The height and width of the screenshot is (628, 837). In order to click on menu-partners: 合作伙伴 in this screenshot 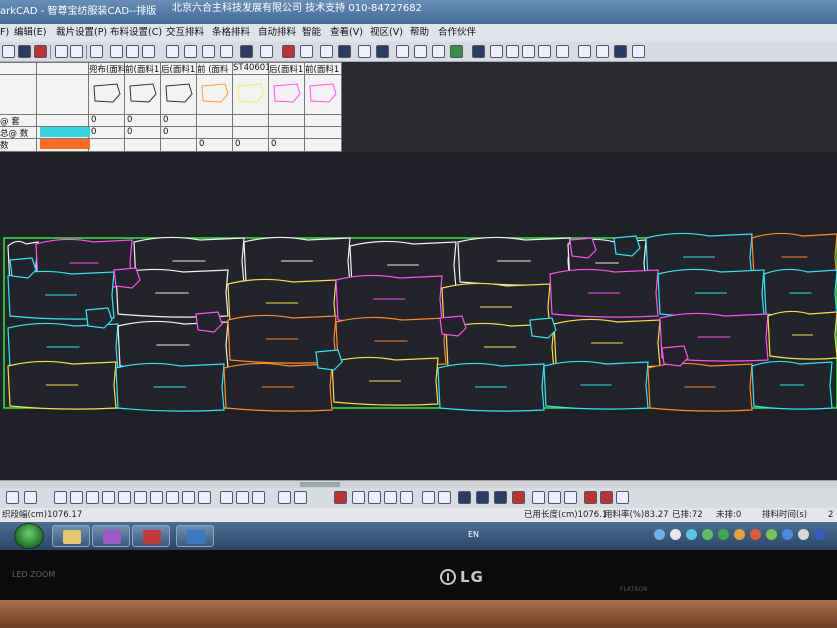, I will do `click(457, 33)`.